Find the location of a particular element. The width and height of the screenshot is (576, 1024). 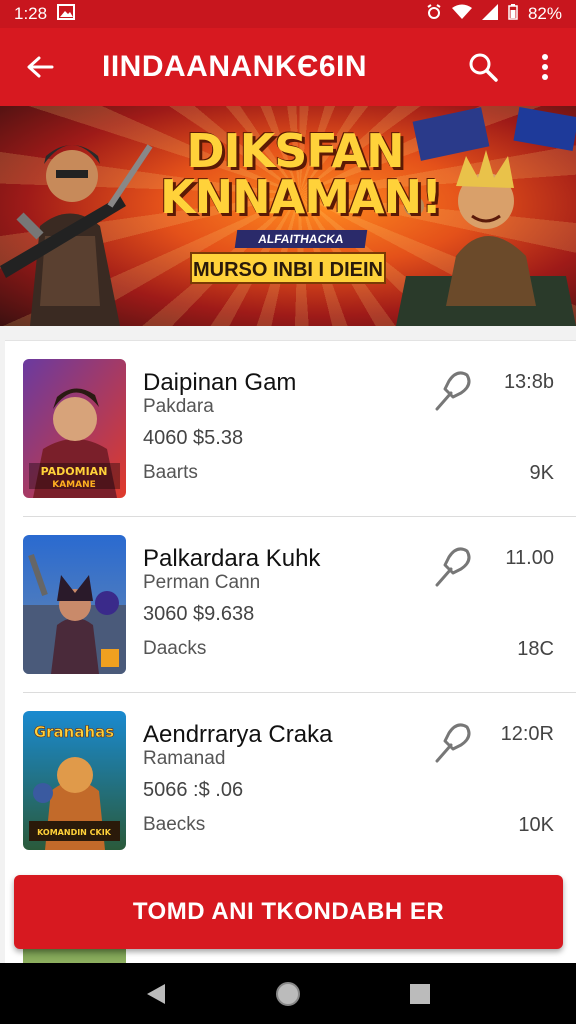

game-developer: Pakdara is located at coordinates (178, 406).